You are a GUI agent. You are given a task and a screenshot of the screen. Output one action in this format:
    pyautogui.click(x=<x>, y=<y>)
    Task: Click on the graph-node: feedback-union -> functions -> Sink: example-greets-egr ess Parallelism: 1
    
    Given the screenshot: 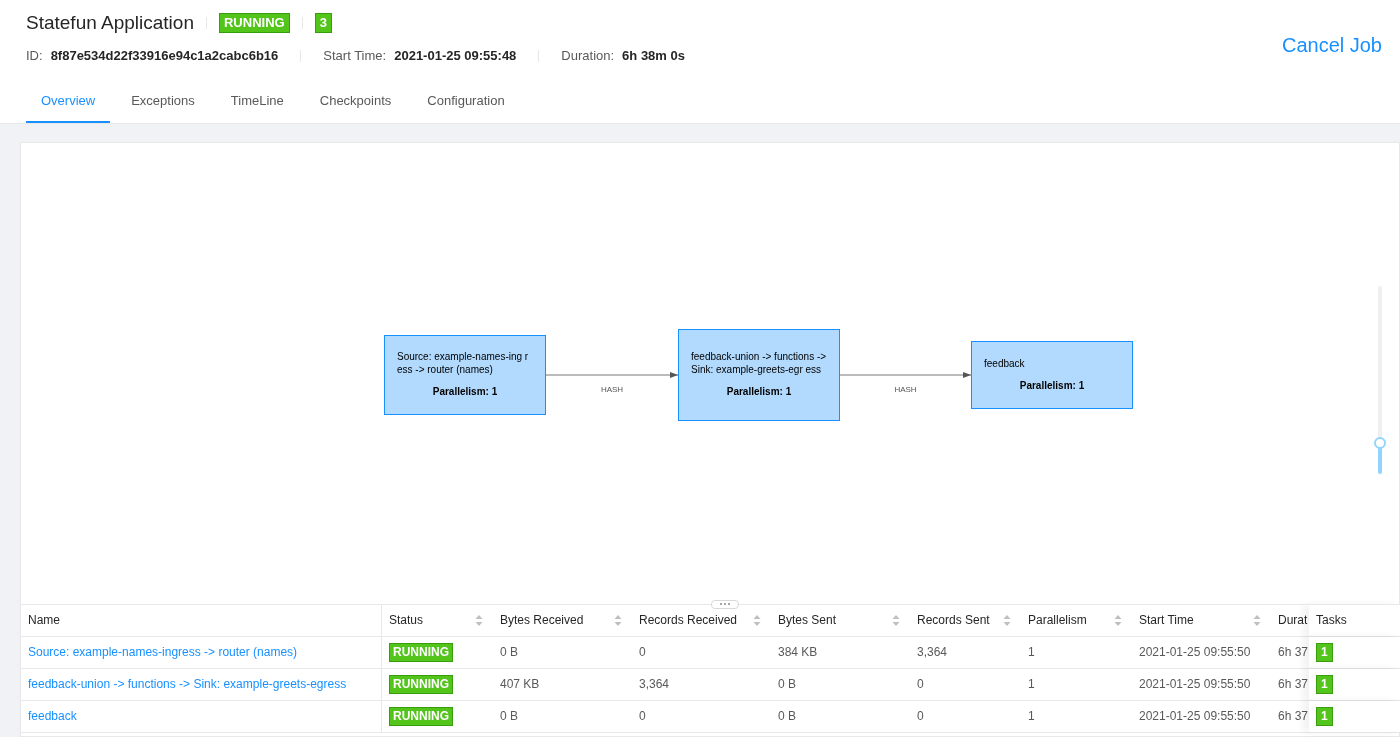 What is the action you would take?
    pyautogui.click(x=759, y=374)
    